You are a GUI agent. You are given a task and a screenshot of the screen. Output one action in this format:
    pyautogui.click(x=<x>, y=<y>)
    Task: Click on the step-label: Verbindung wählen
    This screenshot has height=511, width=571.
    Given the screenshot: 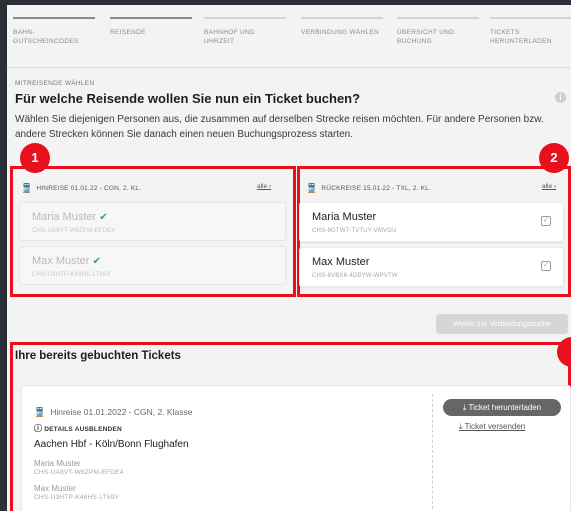 What is the action you would take?
    pyautogui.click(x=340, y=32)
    